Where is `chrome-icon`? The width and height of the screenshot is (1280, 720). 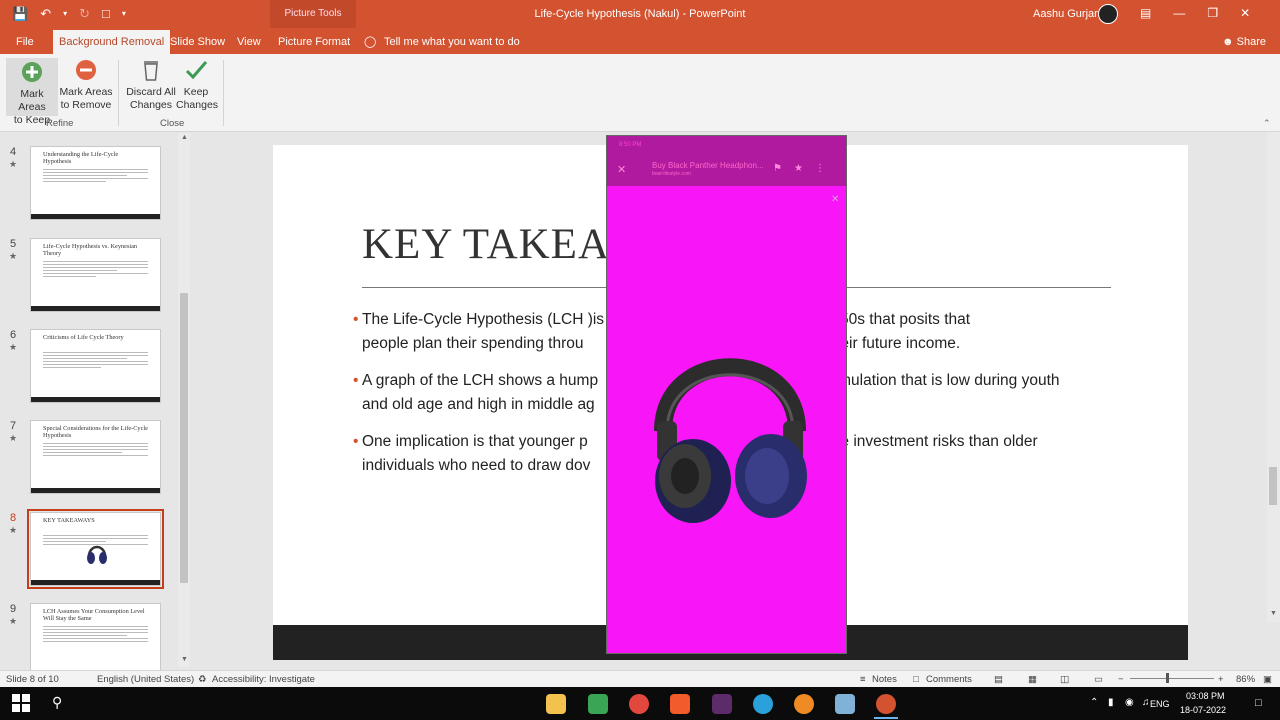 chrome-icon is located at coordinates (639, 704).